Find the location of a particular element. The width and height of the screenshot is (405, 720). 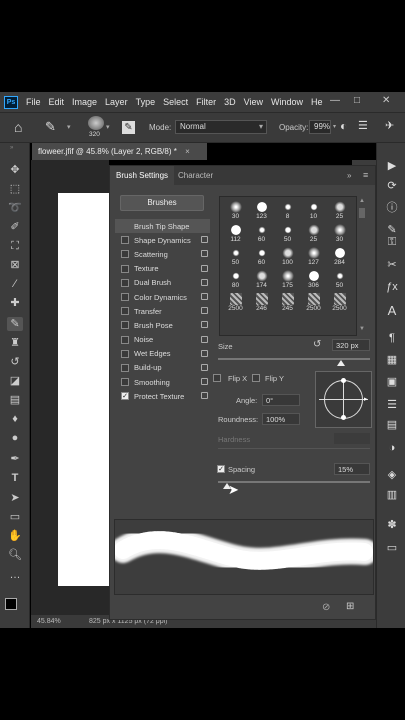

brushes-button: Brushes is located at coordinates (162, 203).